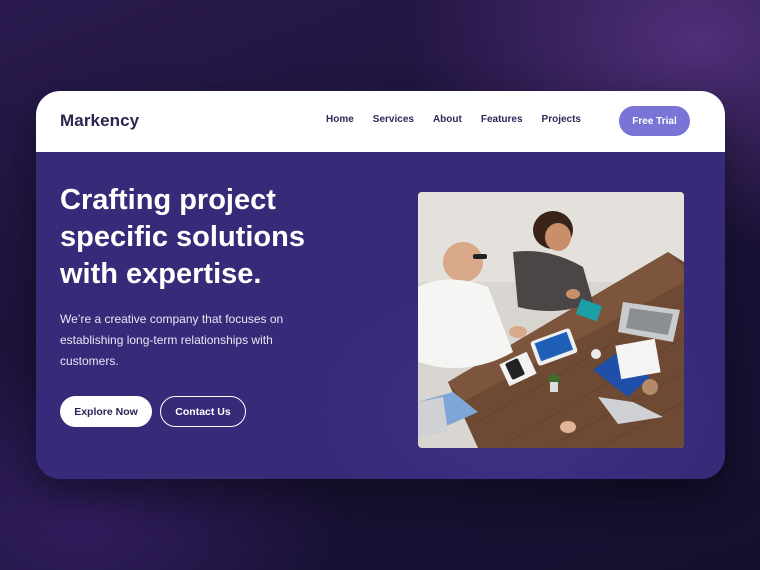 The height and width of the screenshot is (570, 760). Describe the element at coordinates (447, 119) in the screenshot. I see `nav-link-about: About` at that location.